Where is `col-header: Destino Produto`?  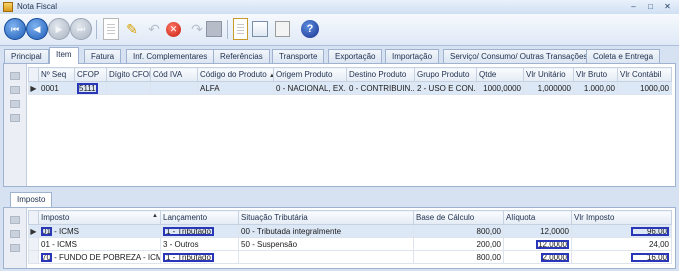 col-header: Destino Produto is located at coordinates (380, 74).